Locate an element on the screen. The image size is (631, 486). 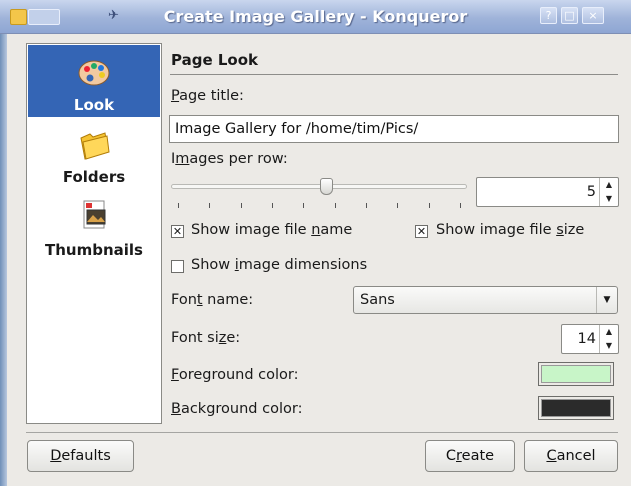
foreground-color-label: Foreground color: is located at coordinates (235, 375).